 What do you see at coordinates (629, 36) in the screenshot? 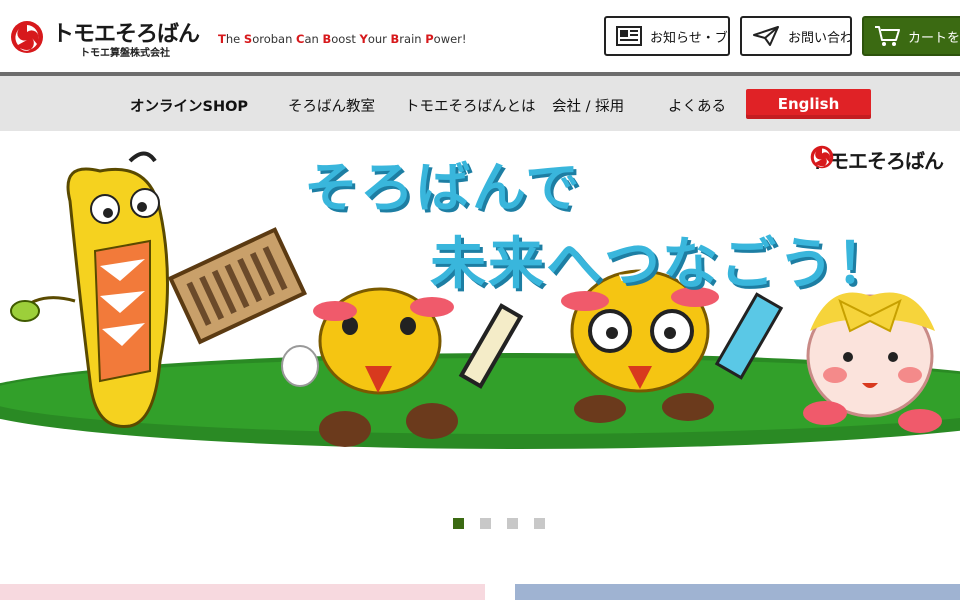
I see `newspaper-icon` at bounding box center [629, 36].